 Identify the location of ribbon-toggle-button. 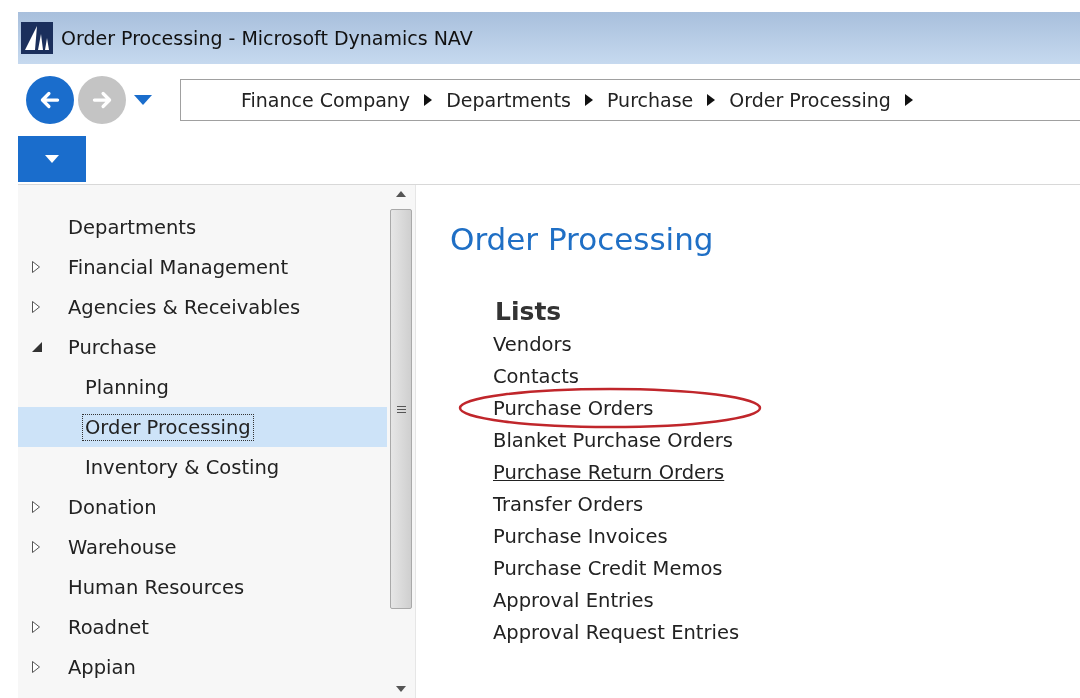
(52, 159).